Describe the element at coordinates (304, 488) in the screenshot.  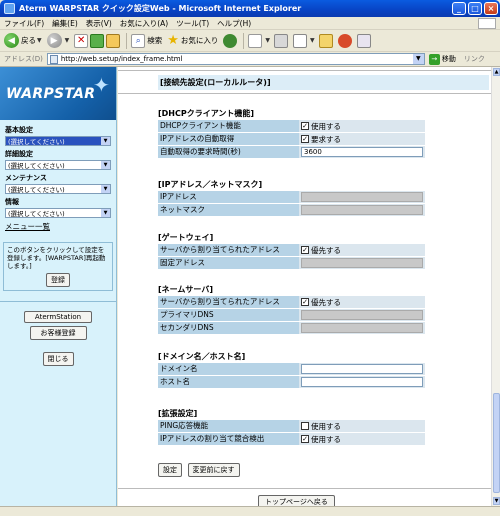
I see `divider` at that location.